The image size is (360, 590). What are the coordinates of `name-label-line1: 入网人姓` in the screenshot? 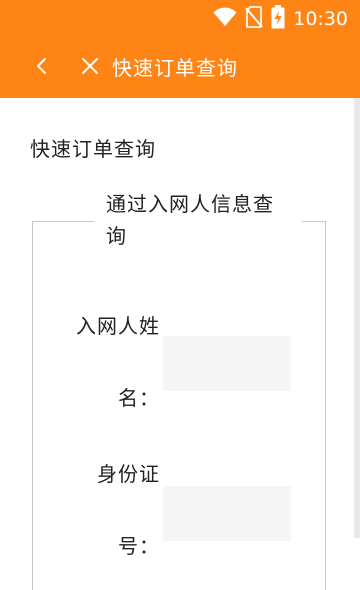 It's located at (118, 326).